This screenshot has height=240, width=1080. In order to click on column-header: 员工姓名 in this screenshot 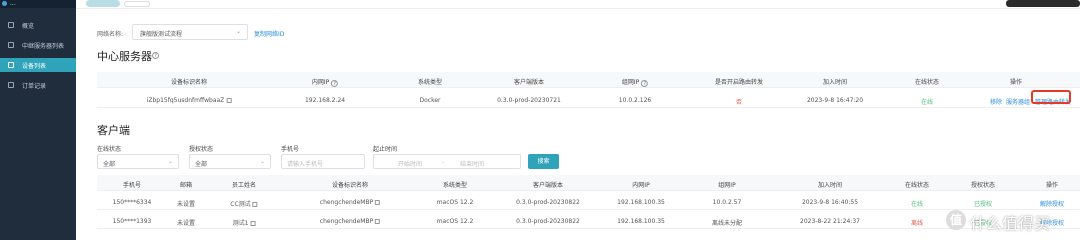, I will do `click(244, 185)`.